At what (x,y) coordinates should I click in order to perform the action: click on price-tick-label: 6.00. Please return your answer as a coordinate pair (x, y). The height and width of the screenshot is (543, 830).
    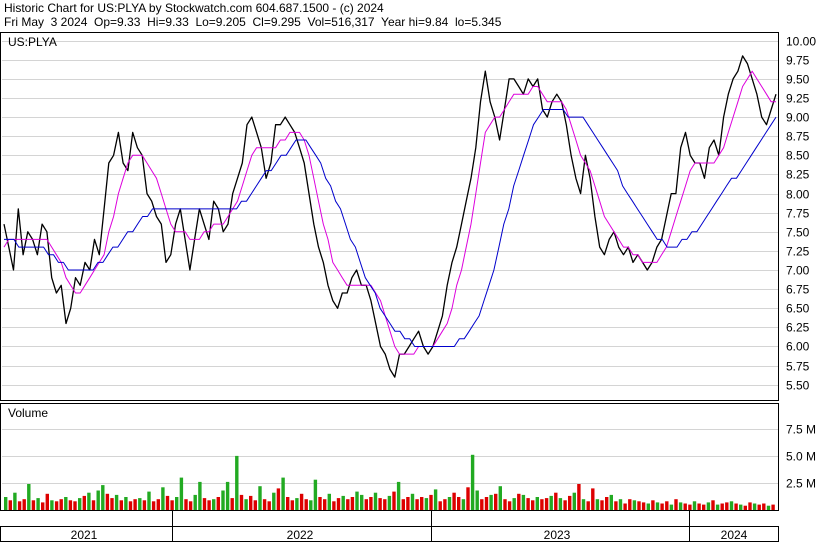
    Looking at the image, I should click on (798, 347).